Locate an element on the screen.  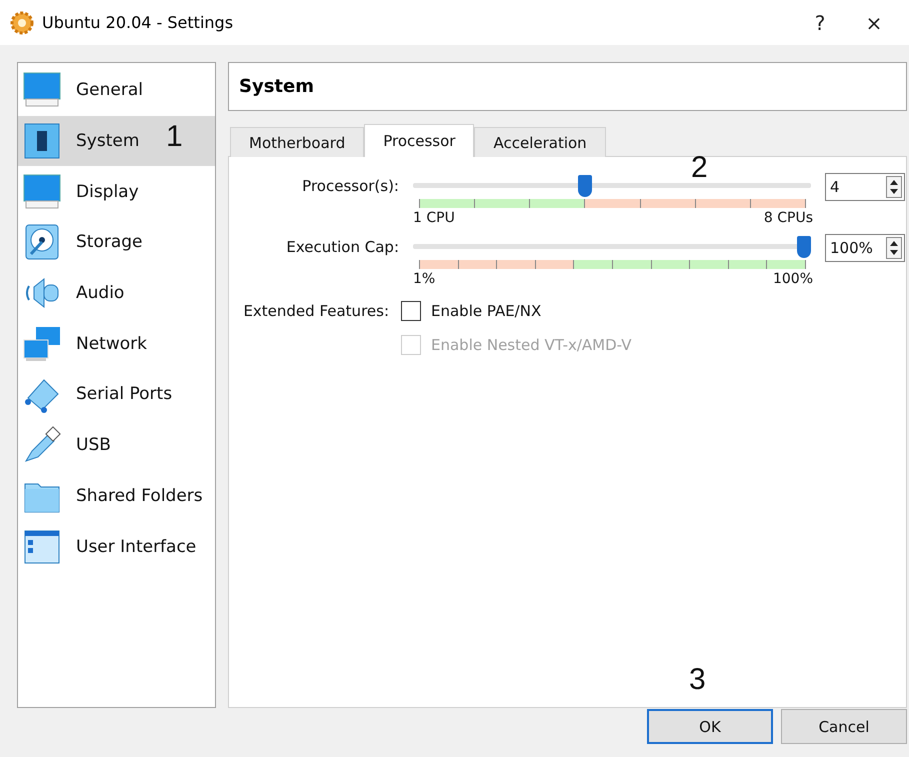
dialog-button: Cancel is located at coordinates (844, 726).